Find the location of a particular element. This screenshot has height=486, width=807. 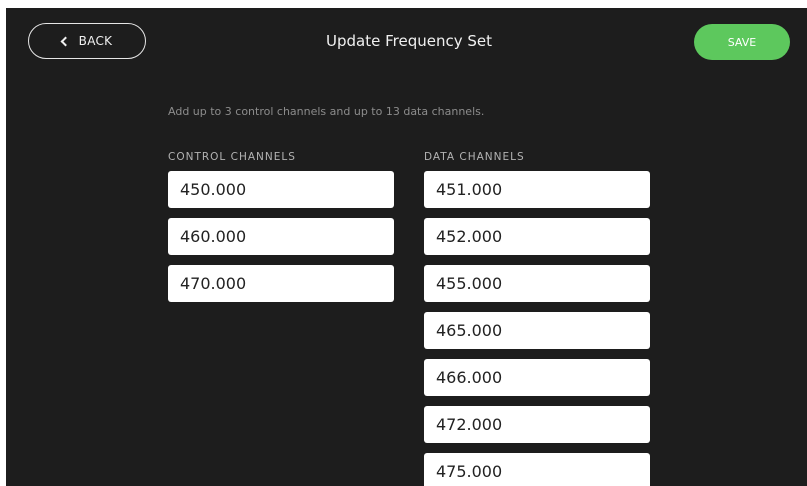

control-channel-field: 460.000 is located at coordinates (281, 236).